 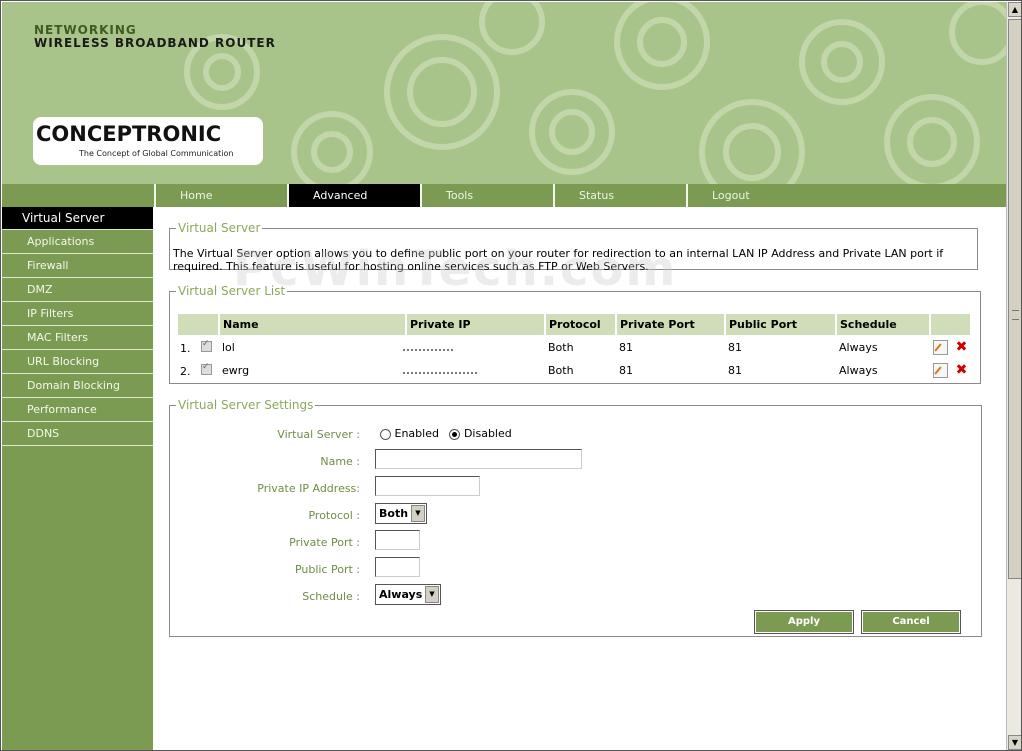 What do you see at coordinates (385, 434) in the screenshot?
I see `enabled-radio` at bounding box center [385, 434].